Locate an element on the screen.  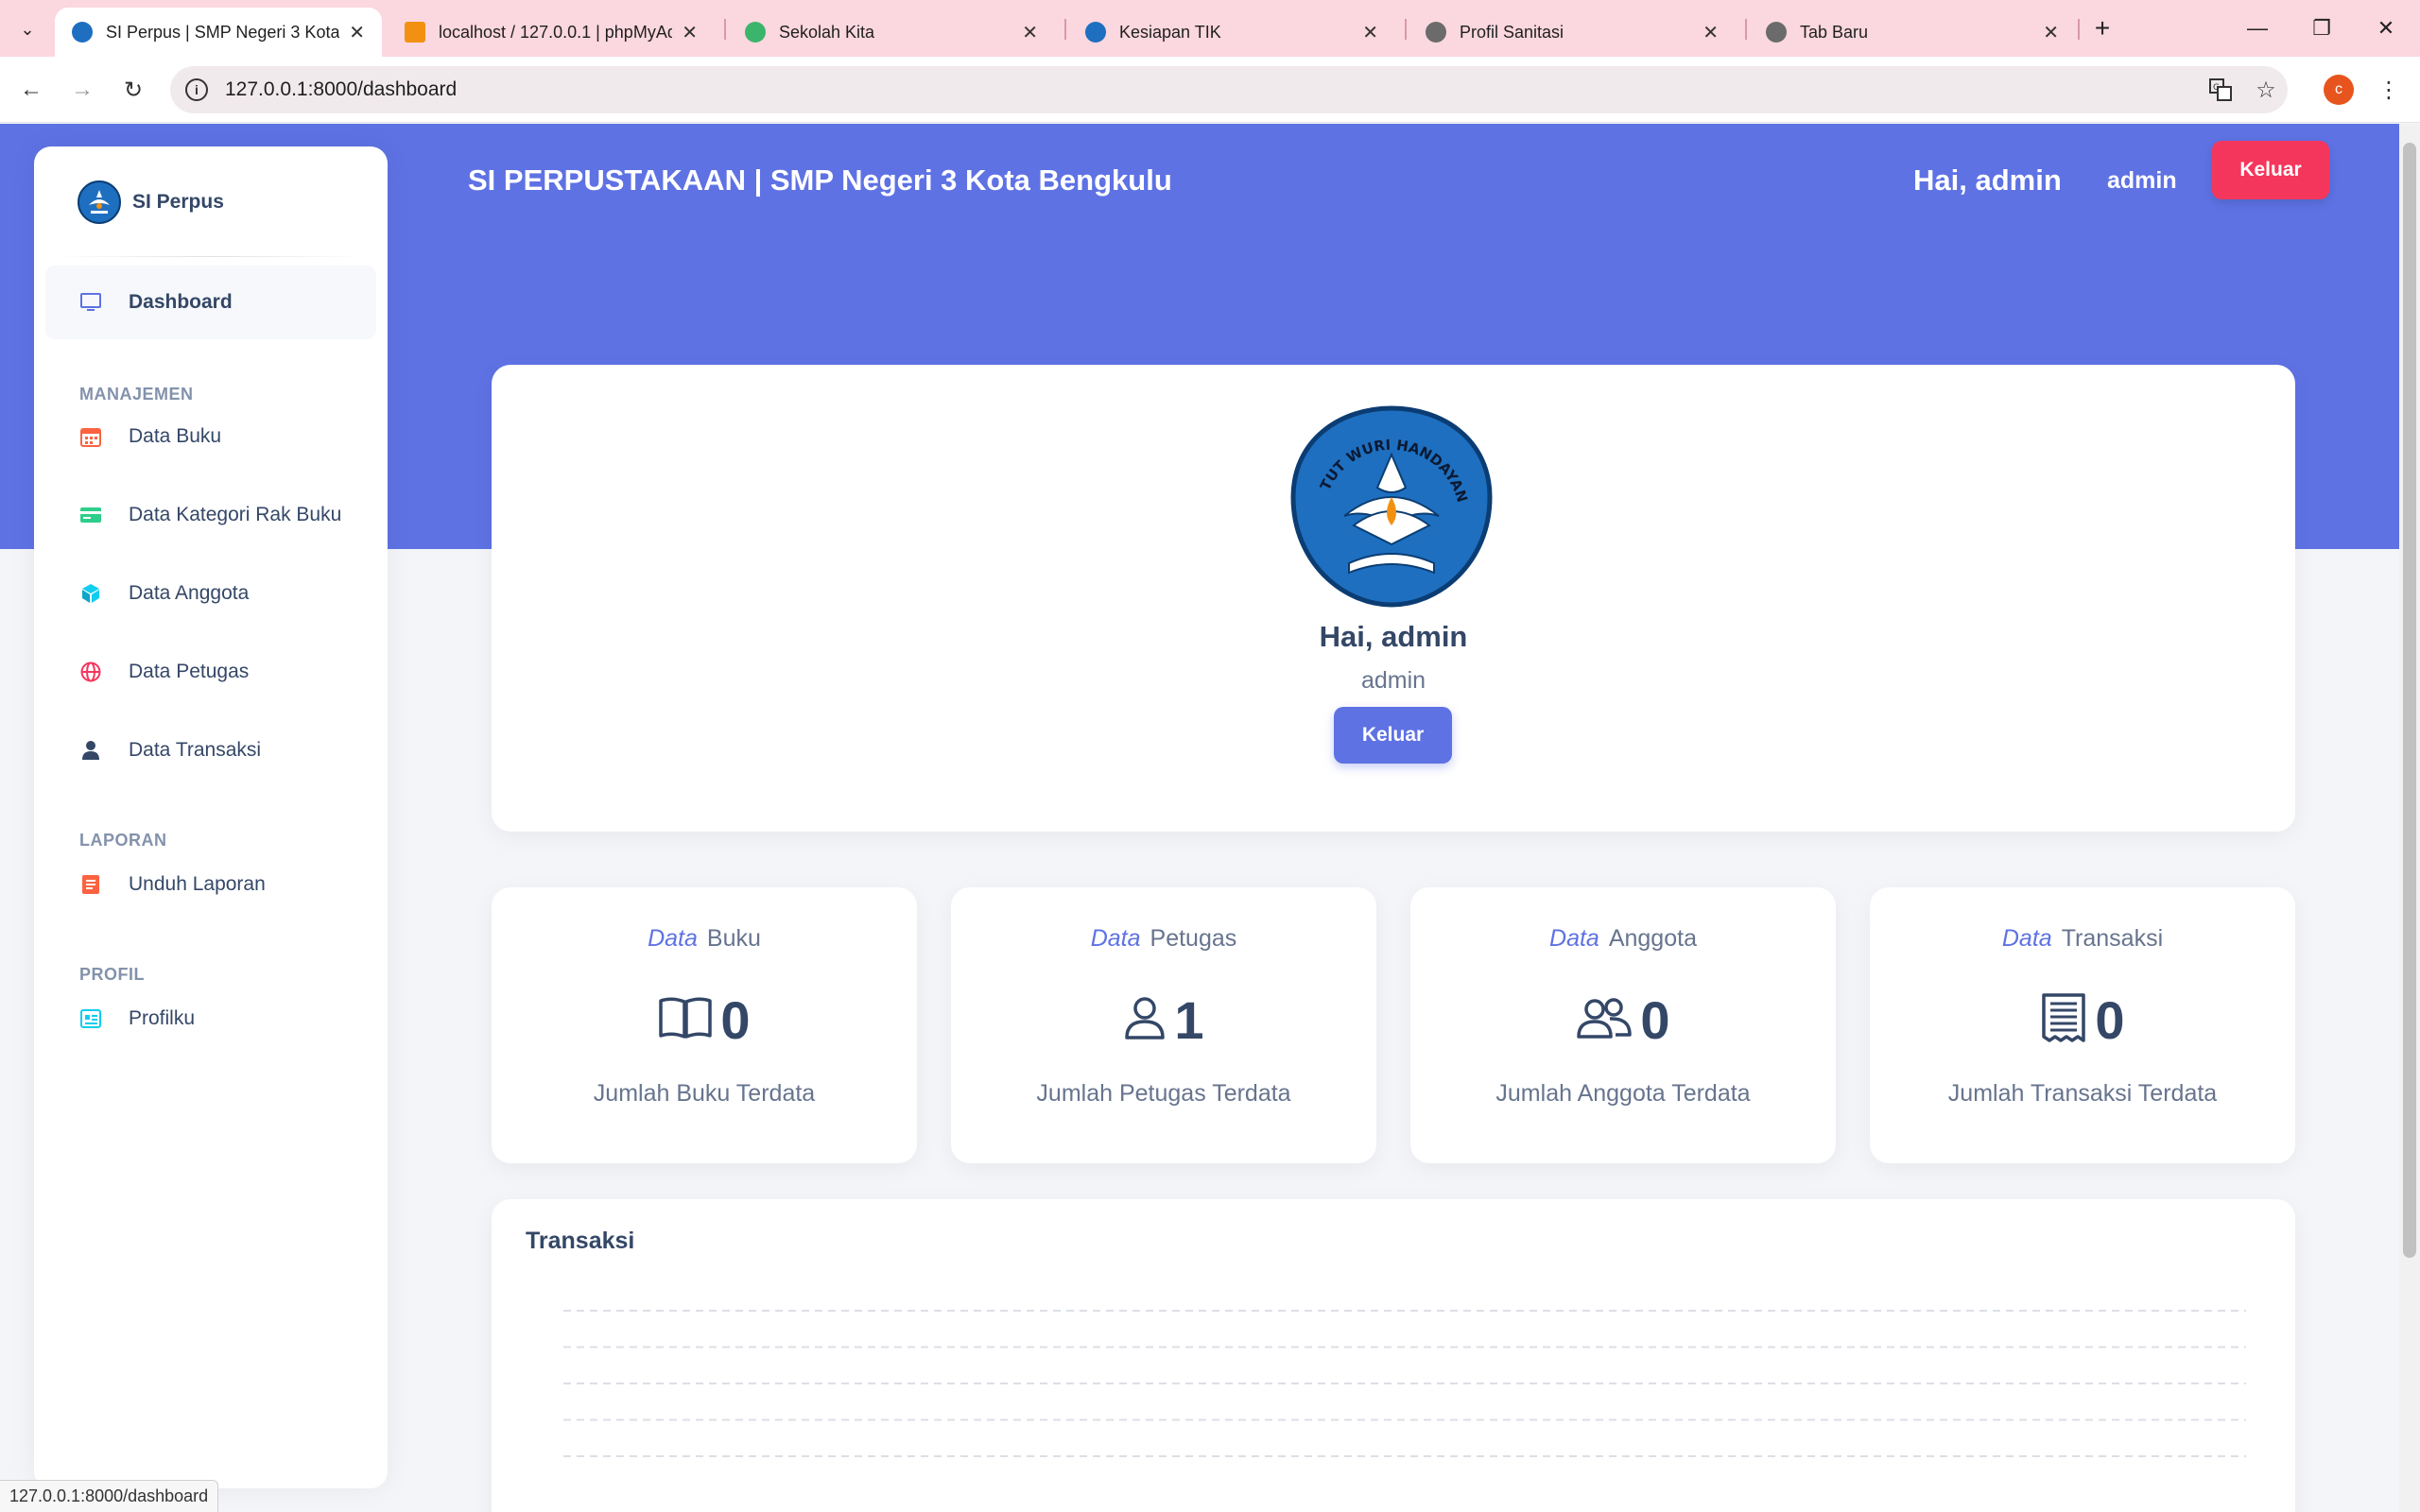
page-scrollbar is located at coordinates (2409, 818).